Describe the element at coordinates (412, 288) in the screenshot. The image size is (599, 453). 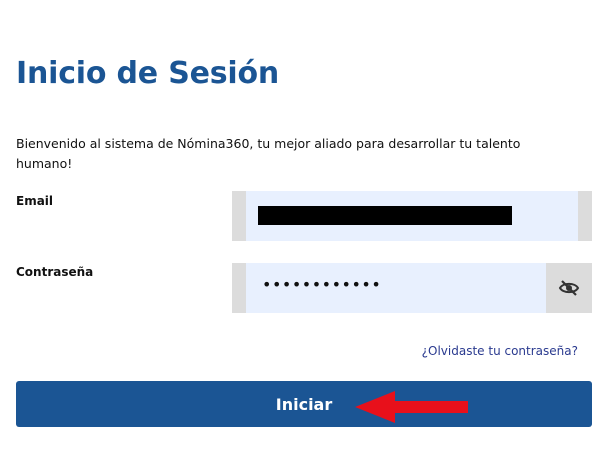
I see `password-field: ••••••••••••` at that location.